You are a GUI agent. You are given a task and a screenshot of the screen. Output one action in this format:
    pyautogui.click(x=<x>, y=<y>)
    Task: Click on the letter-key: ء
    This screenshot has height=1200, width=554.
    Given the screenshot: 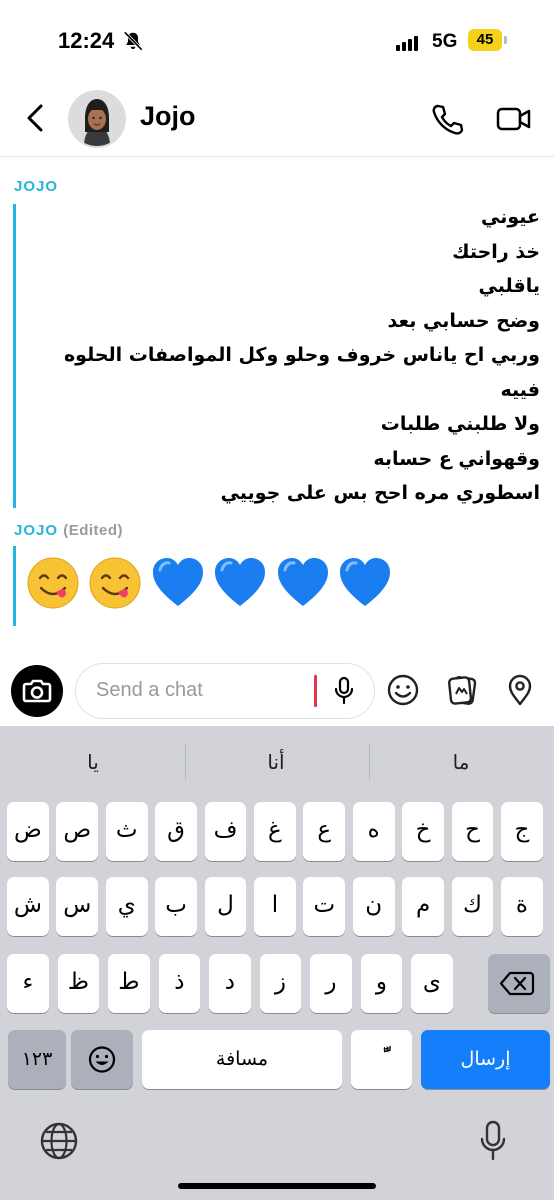 What is the action you would take?
    pyautogui.click(x=28, y=983)
    